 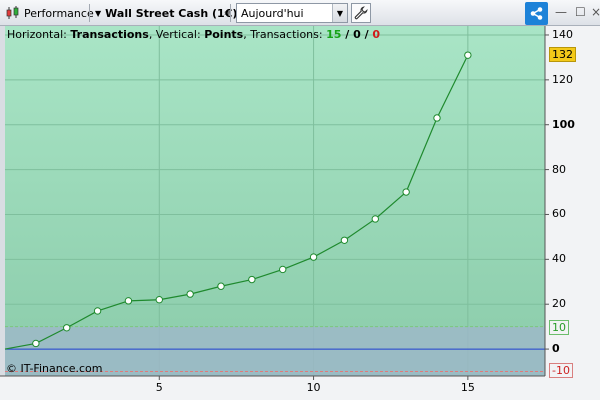 What do you see at coordinates (54, 368) in the screenshot?
I see `copyright-text: © IT-Finance.com` at bounding box center [54, 368].